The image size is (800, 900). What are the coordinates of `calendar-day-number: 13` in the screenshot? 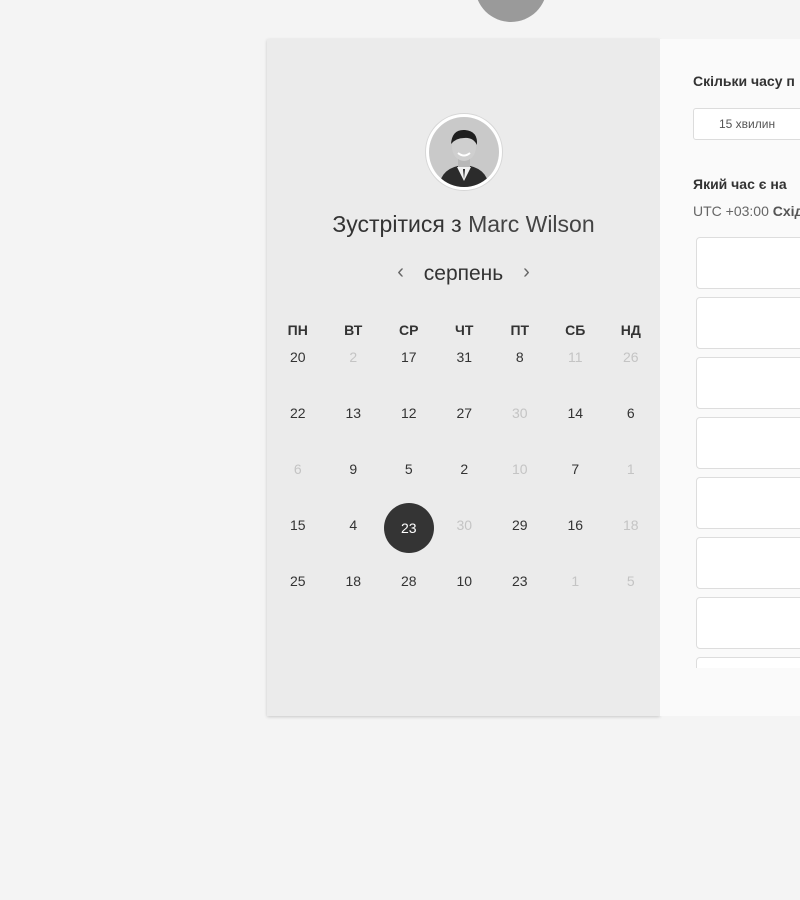 It's located at (353, 413).